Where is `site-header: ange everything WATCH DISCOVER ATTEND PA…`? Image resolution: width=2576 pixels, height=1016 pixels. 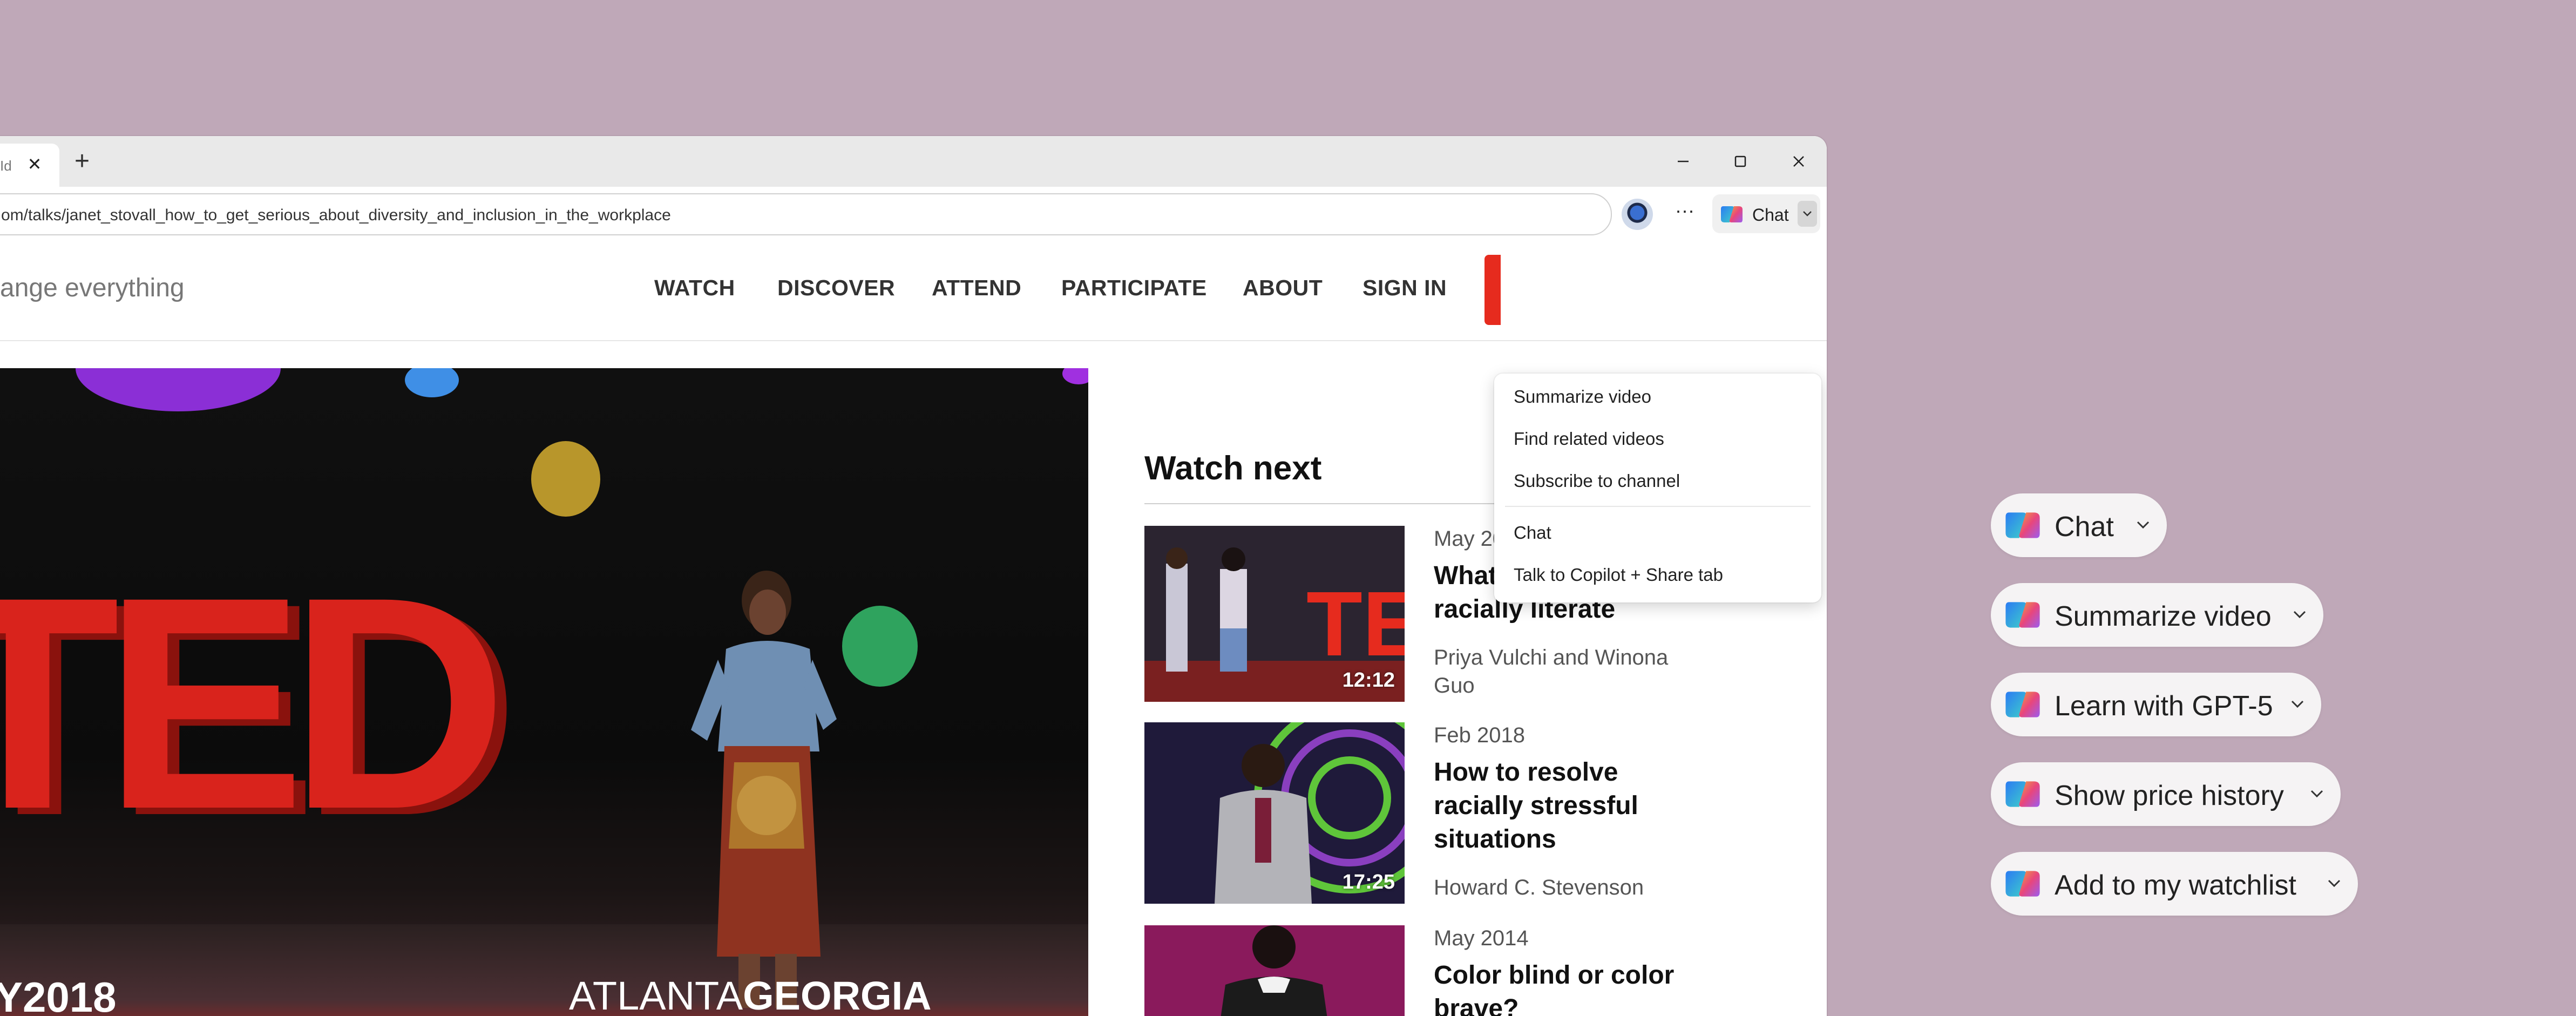 site-header: ange everything WATCH DISCOVER ATTEND PA… is located at coordinates (914, 291).